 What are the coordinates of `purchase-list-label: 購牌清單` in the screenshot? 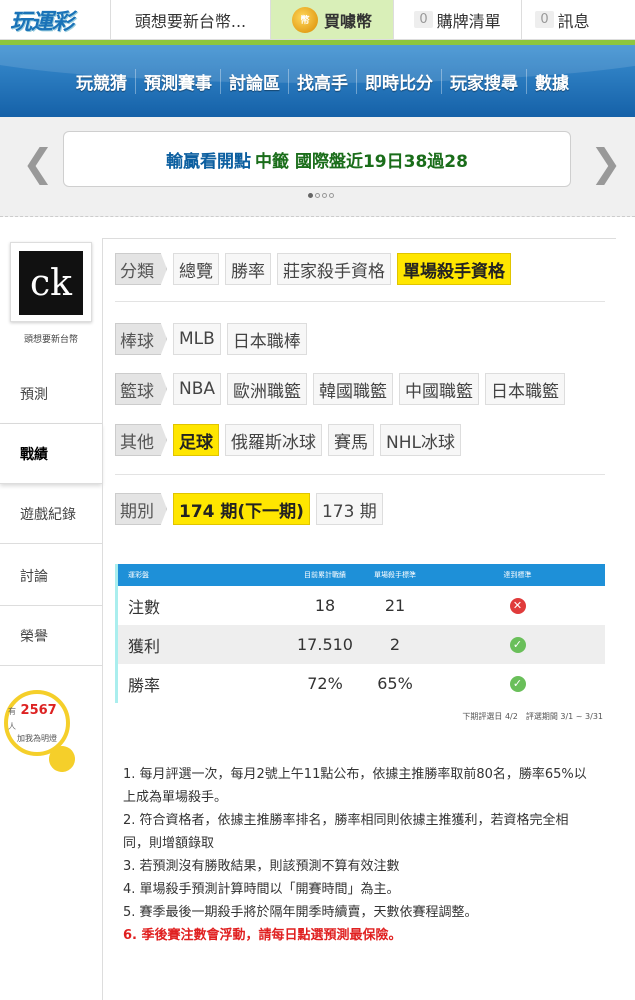 It's located at (468, 21).